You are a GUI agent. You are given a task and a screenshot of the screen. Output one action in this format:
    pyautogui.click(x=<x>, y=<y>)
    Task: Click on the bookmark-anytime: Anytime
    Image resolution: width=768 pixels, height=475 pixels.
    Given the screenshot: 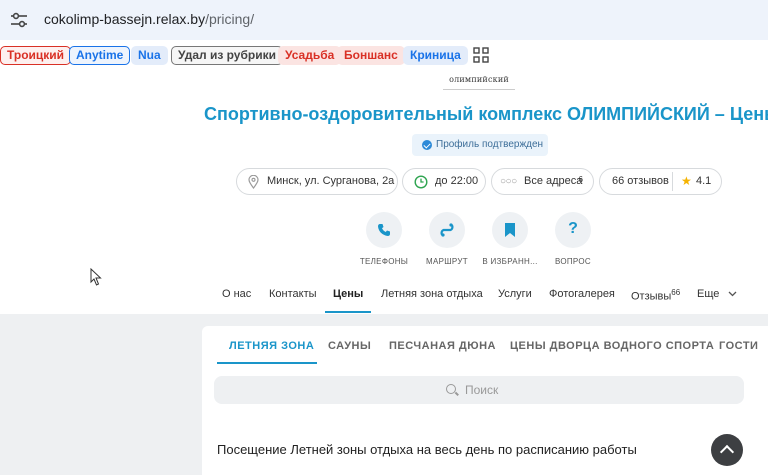 What is the action you would take?
    pyautogui.click(x=100, y=55)
    